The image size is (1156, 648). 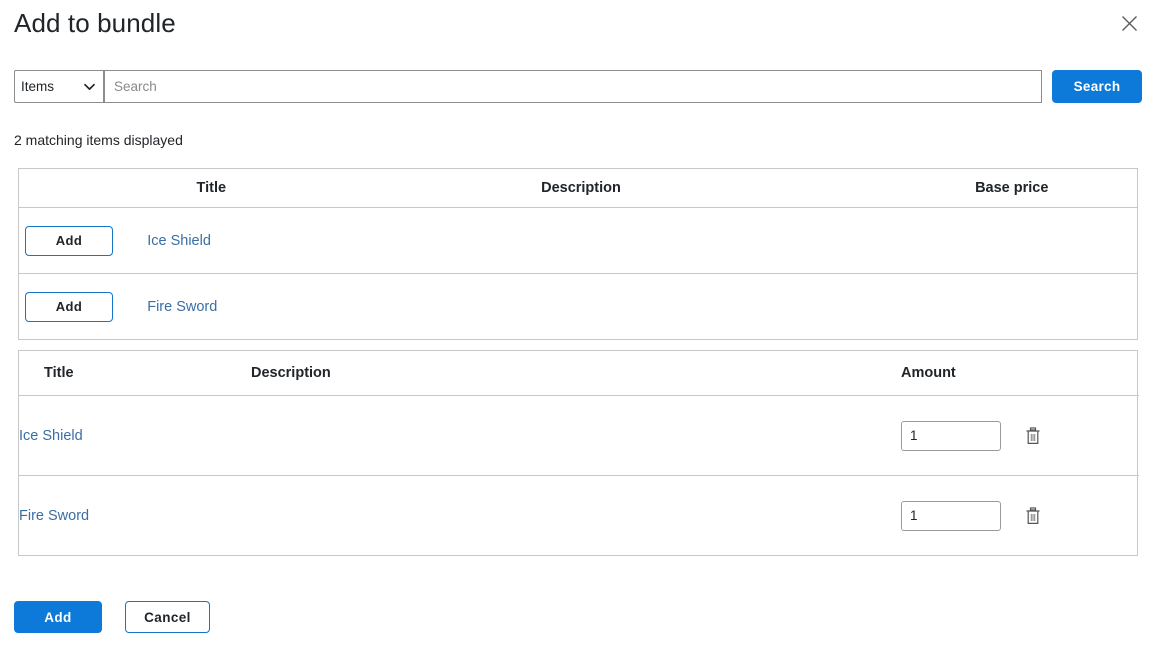 I want to click on search-input, so click(x=573, y=86).